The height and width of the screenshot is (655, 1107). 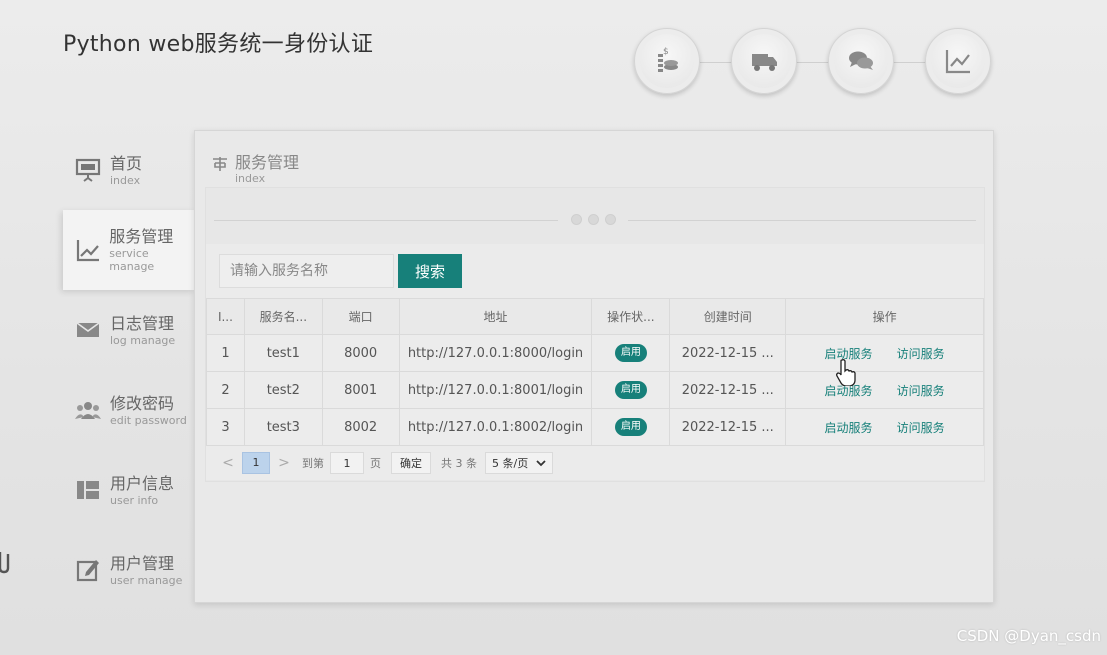 I want to click on line-chart-icon, so click(x=87, y=250).